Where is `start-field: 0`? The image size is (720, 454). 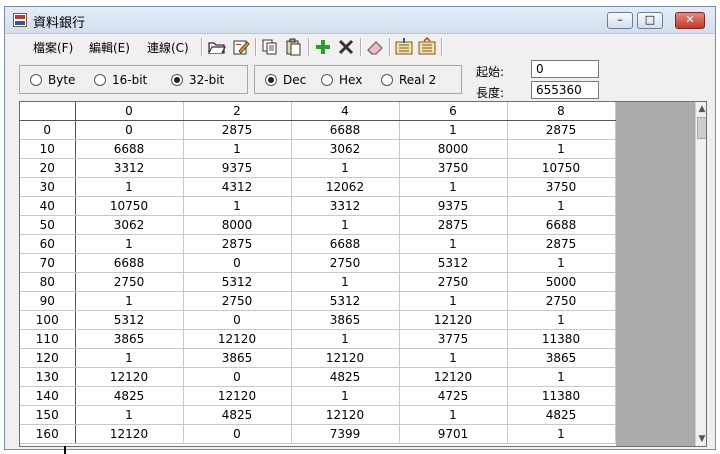 start-field: 0 is located at coordinates (565, 69).